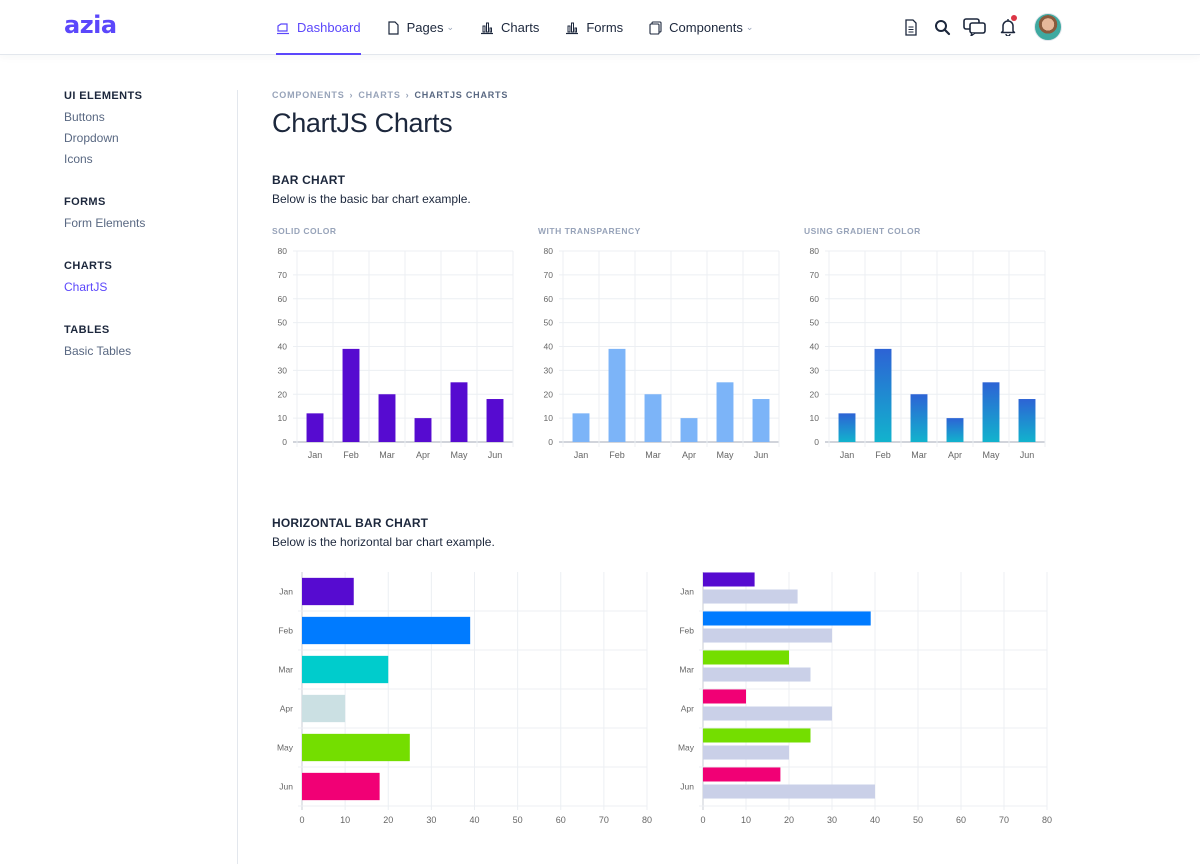 Image resolution: width=1200 pixels, height=864 pixels. What do you see at coordinates (594, 27) in the screenshot?
I see `nav-forms: Forms` at bounding box center [594, 27].